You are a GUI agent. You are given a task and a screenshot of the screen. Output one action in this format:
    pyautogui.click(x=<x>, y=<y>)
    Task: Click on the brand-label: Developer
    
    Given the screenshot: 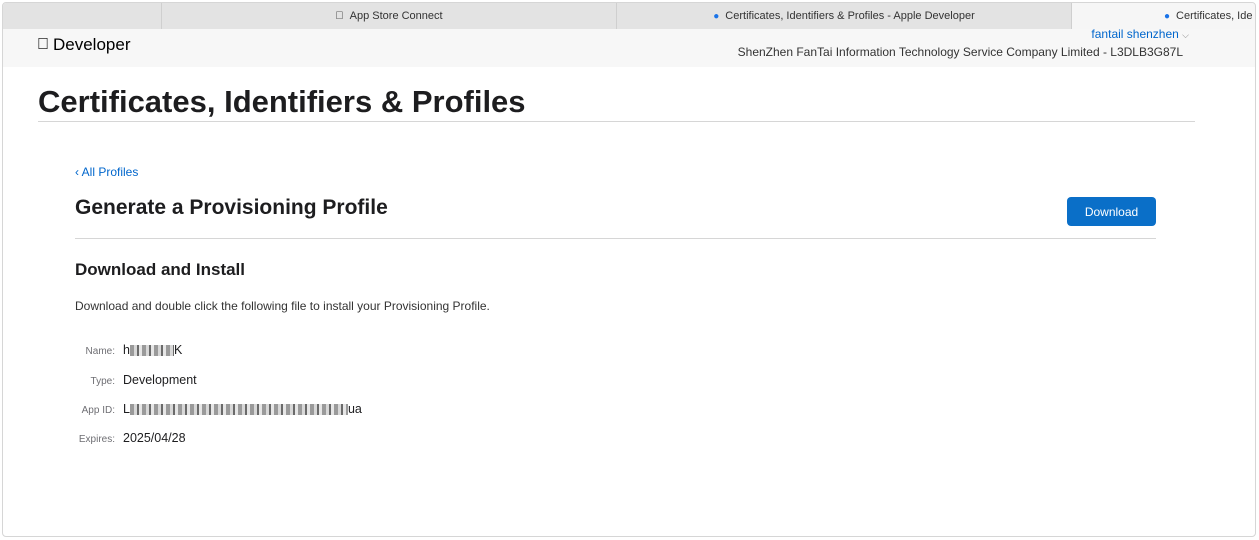 What is the action you would take?
    pyautogui.click(x=86, y=44)
    